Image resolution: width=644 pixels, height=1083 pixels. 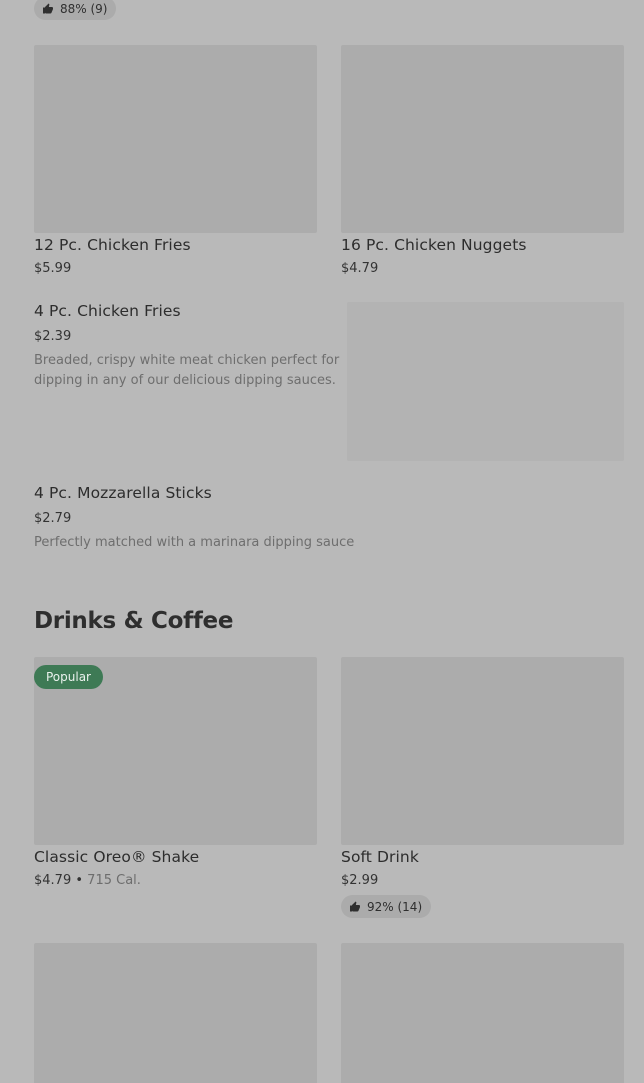 I want to click on item-calories: 715 Cal., so click(x=114, y=880).